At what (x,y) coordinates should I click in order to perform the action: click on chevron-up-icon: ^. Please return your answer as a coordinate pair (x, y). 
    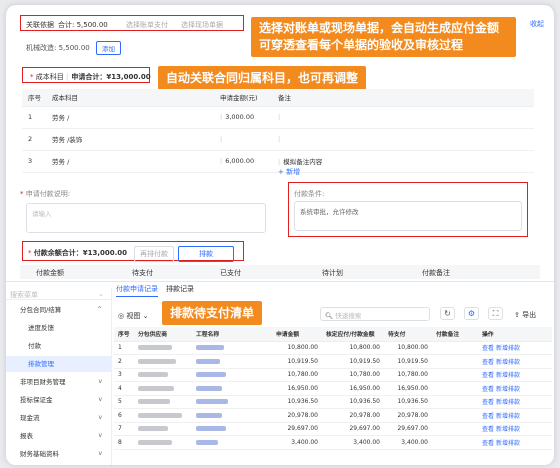
    Looking at the image, I should click on (99, 309).